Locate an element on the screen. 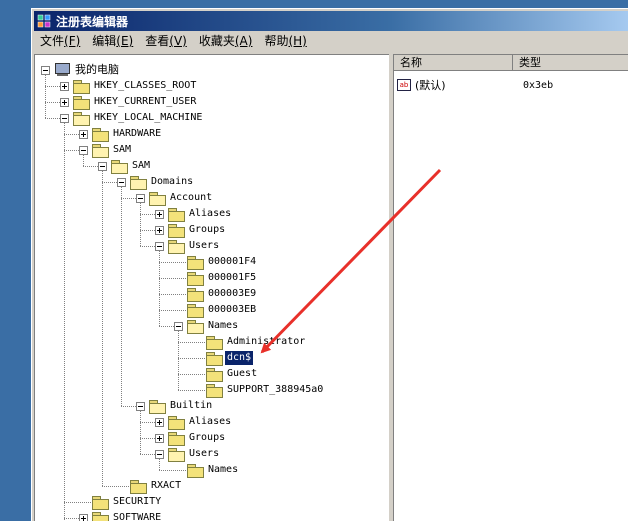  tree-node: HKEY_CLASSES_ROOT is located at coordinates (129, 86).